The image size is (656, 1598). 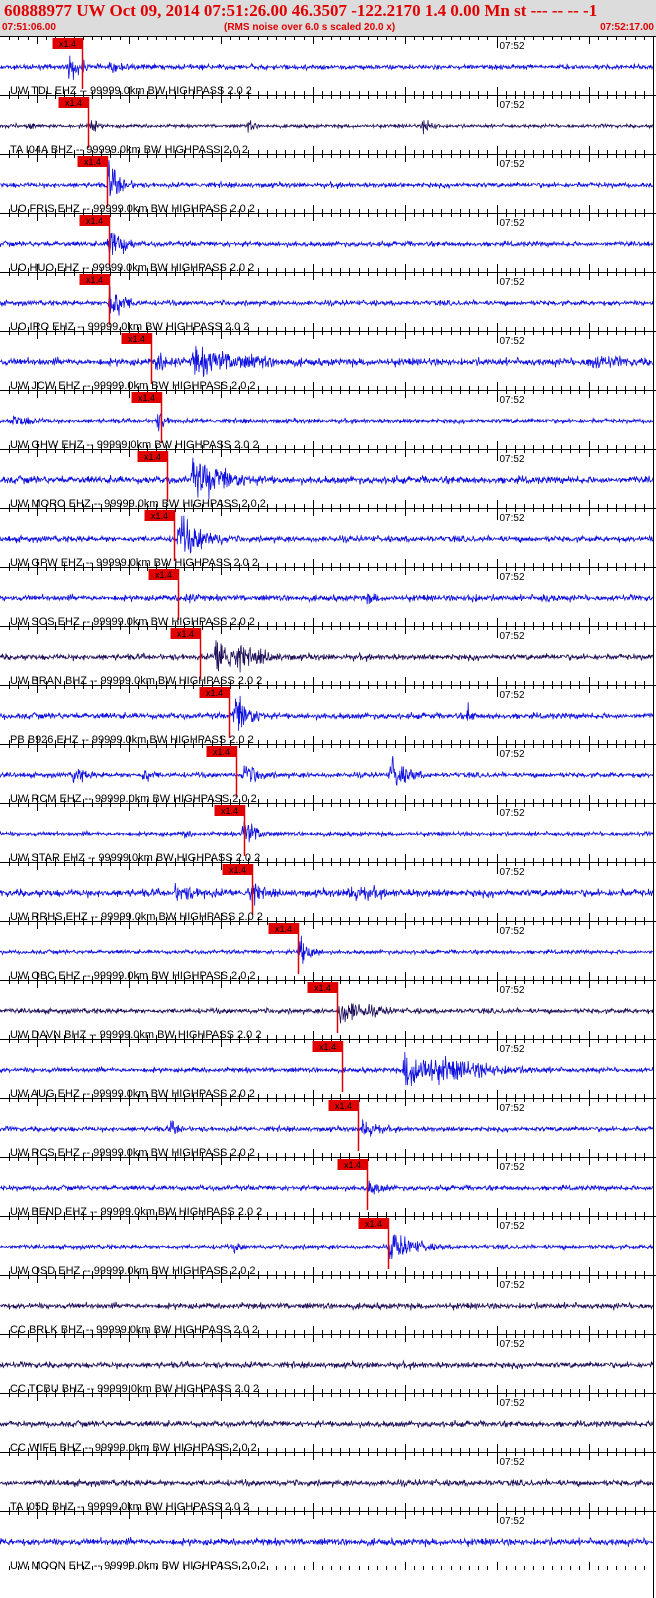 What do you see at coordinates (627, 27) in the screenshot?
I see `end-time: 07:52:17.00` at bounding box center [627, 27].